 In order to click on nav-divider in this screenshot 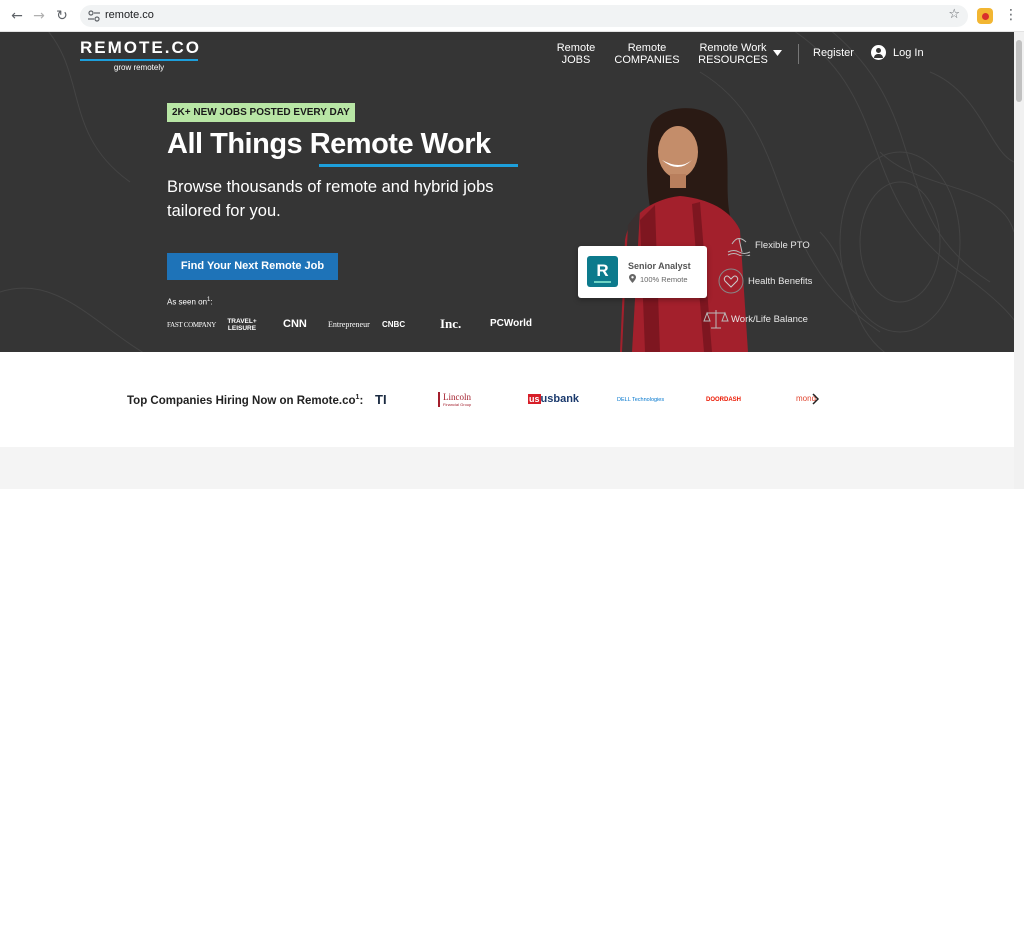, I will do `click(798, 54)`.